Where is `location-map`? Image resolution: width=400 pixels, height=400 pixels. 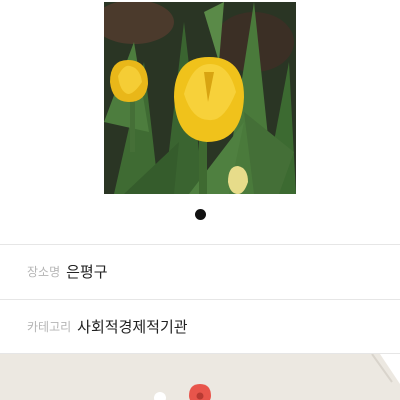 location-map is located at coordinates (200, 377).